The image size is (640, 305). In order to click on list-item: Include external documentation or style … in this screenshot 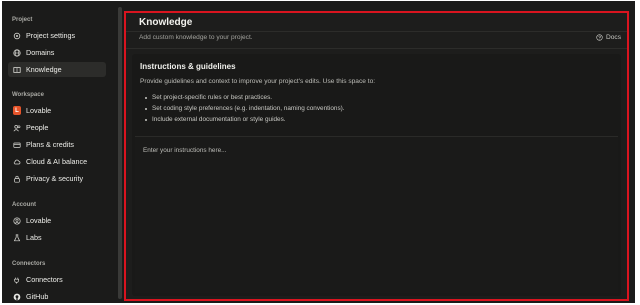, I will do `click(245, 119)`.